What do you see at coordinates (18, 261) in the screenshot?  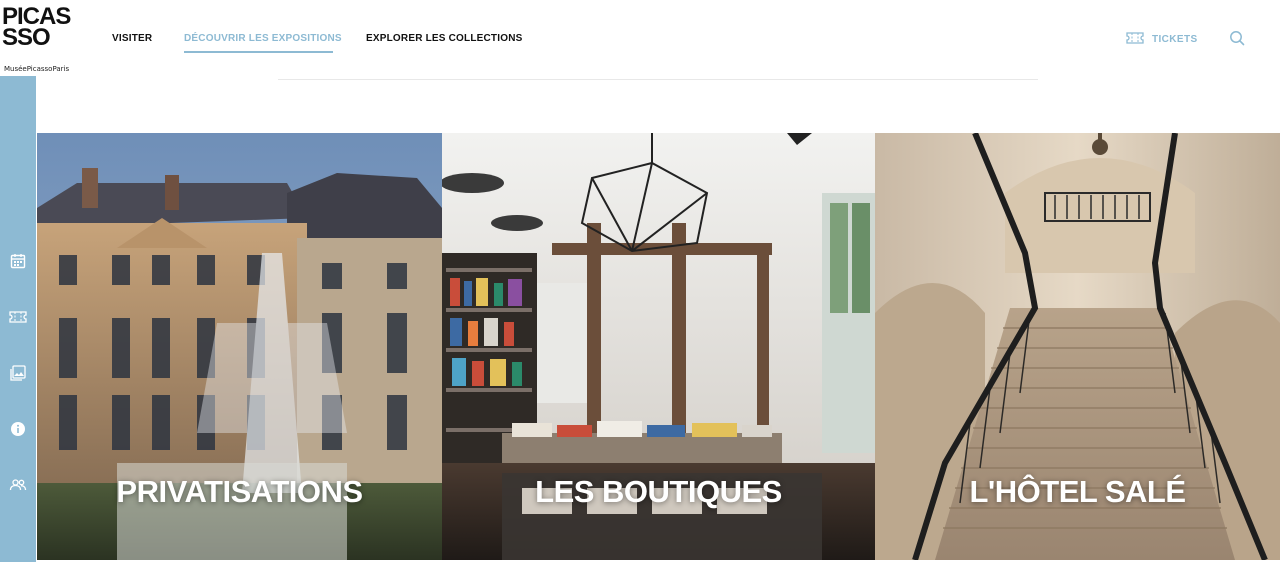 I see `calendar-icon` at bounding box center [18, 261].